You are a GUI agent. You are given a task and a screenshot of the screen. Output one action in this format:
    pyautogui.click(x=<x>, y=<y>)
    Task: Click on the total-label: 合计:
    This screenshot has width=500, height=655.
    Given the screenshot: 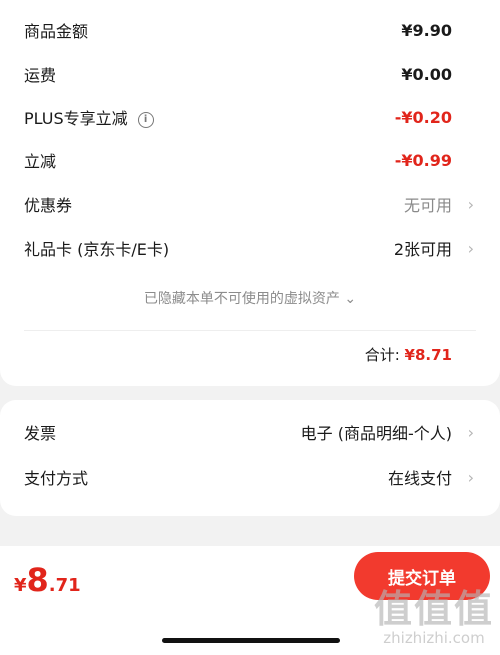 What is the action you would take?
    pyautogui.click(x=382, y=355)
    